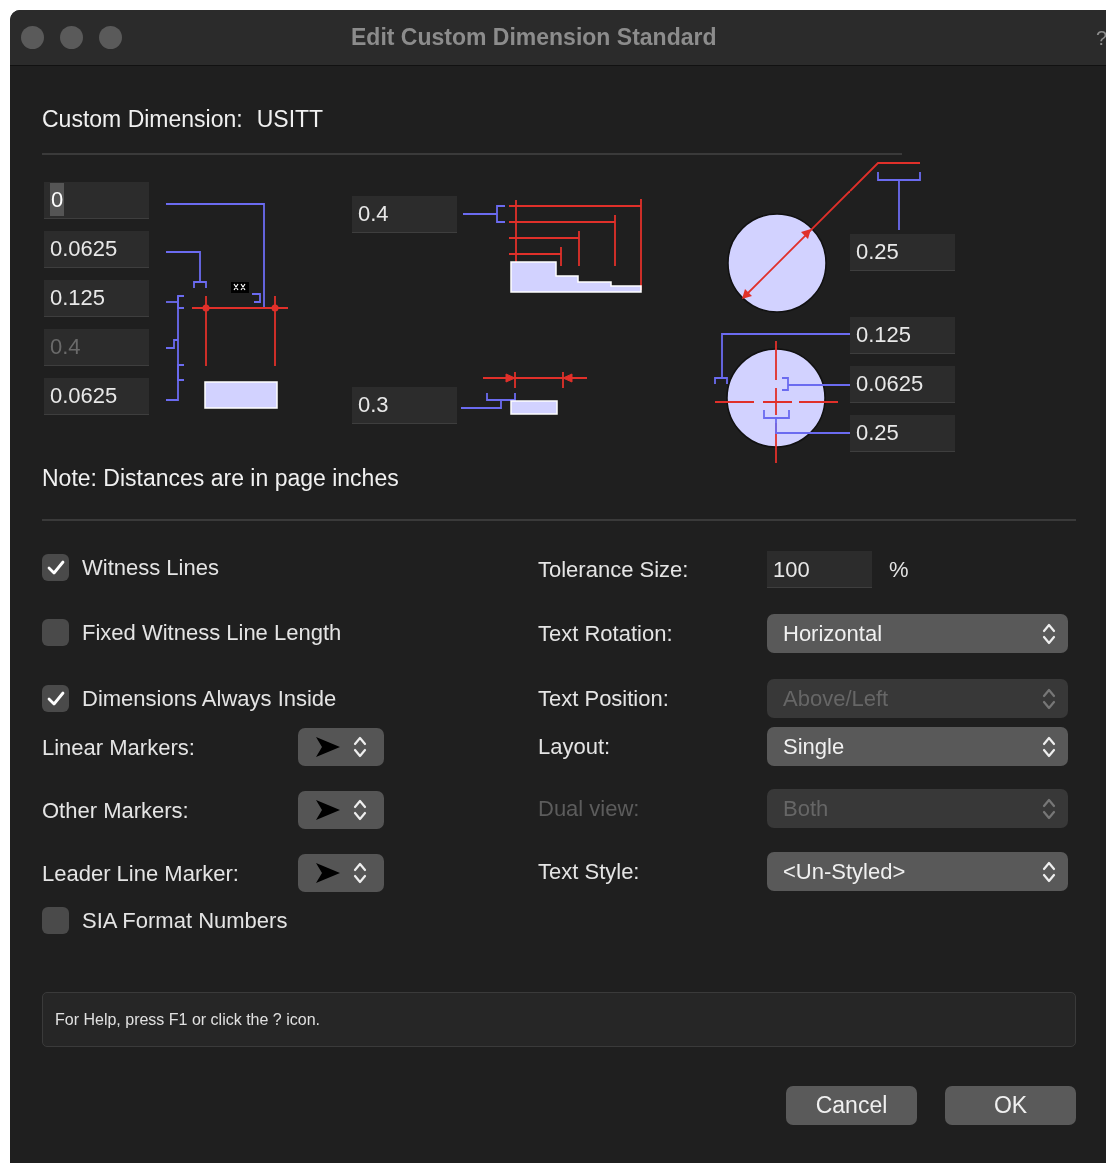 The image size is (1106, 1163). What do you see at coordinates (404, 214) in the screenshot?
I see `value-field: 0.4` at bounding box center [404, 214].